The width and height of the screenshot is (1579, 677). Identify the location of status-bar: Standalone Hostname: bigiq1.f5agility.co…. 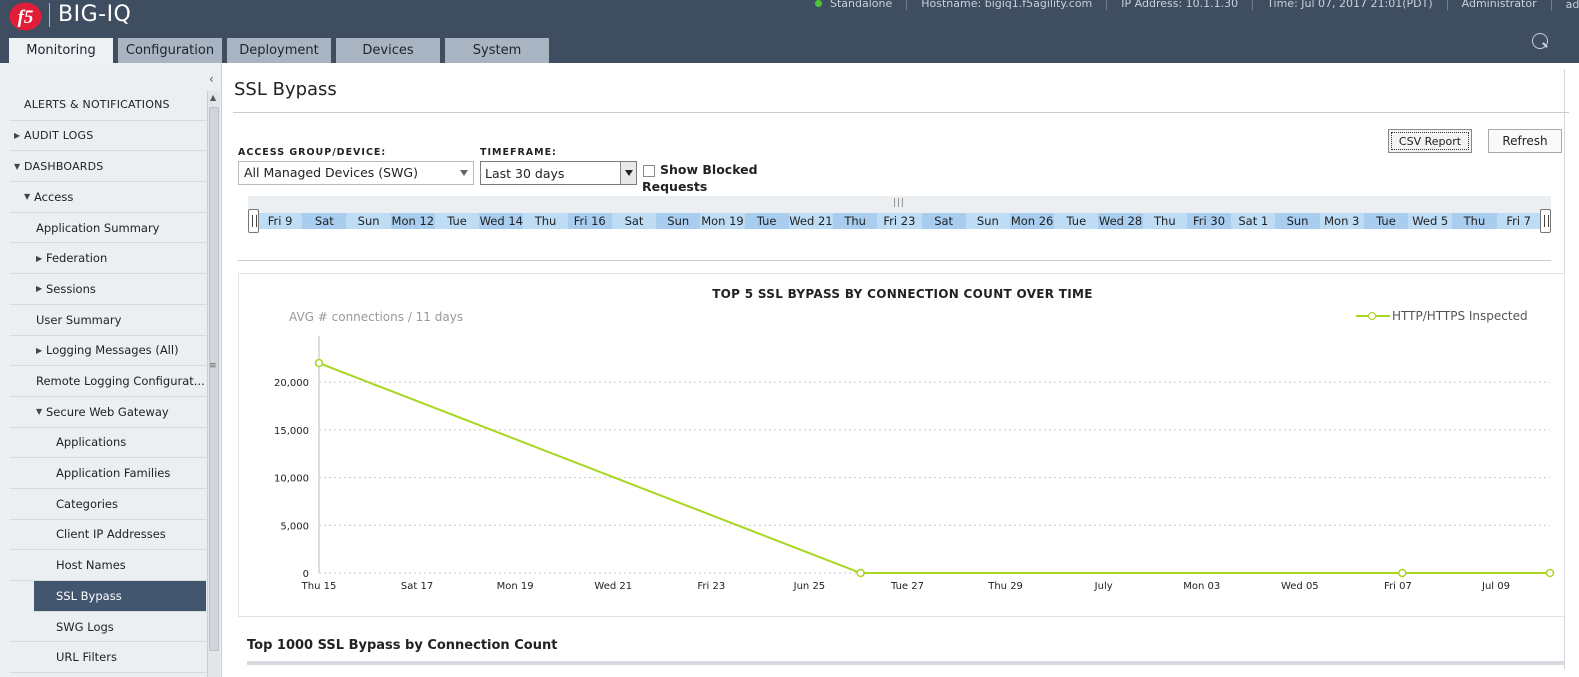
(1197, 5).